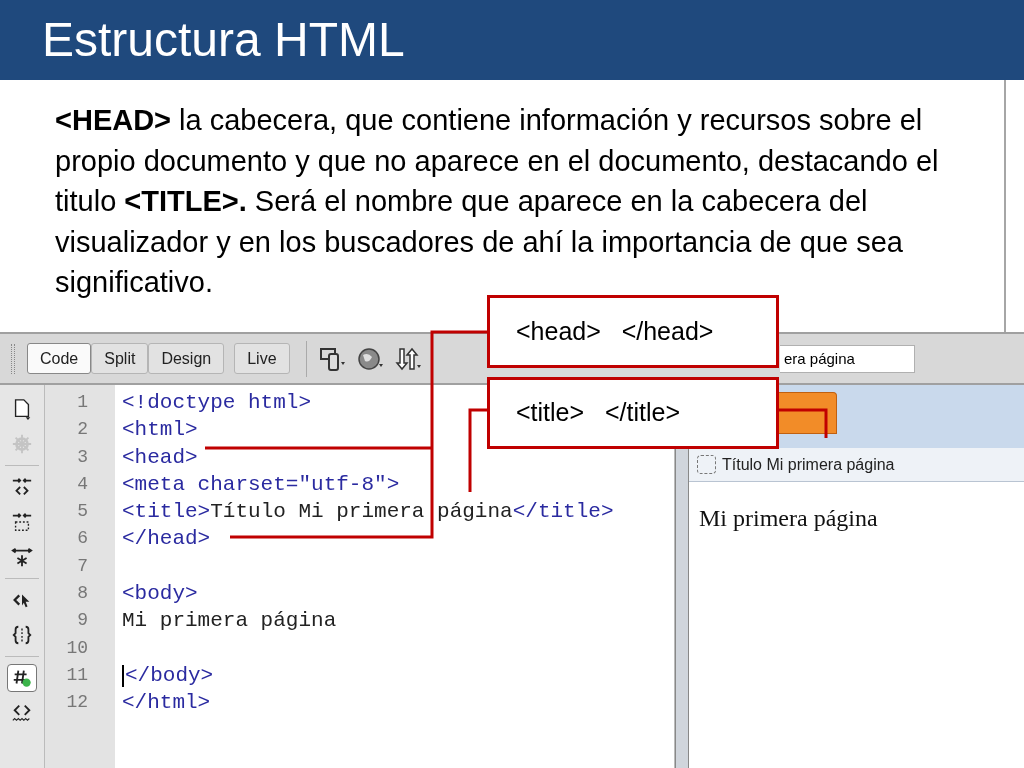 The height and width of the screenshot is (768, 1024). What do you see at coordinates (706, 464) in the screenshot?
I see `page-icon` at bounding box center [706, 464].